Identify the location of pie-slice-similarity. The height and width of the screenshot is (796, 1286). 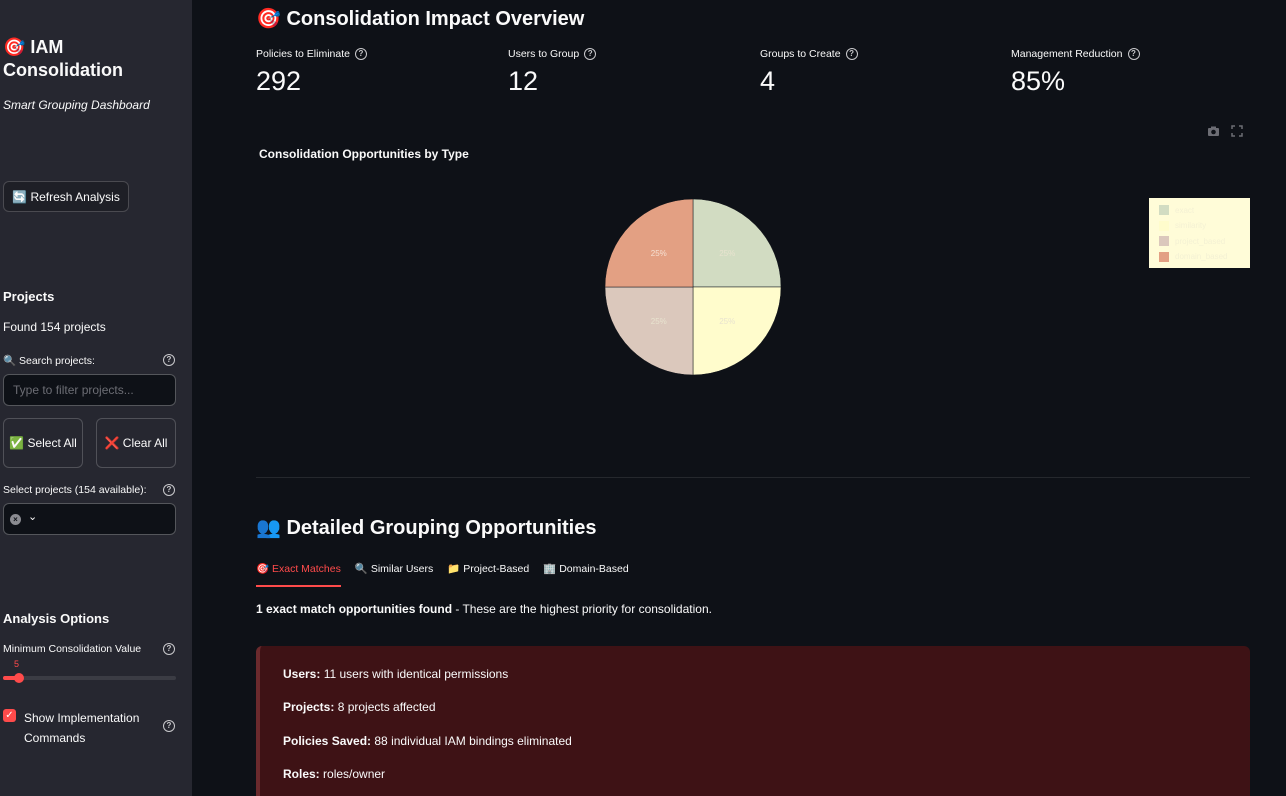
(737, 331).